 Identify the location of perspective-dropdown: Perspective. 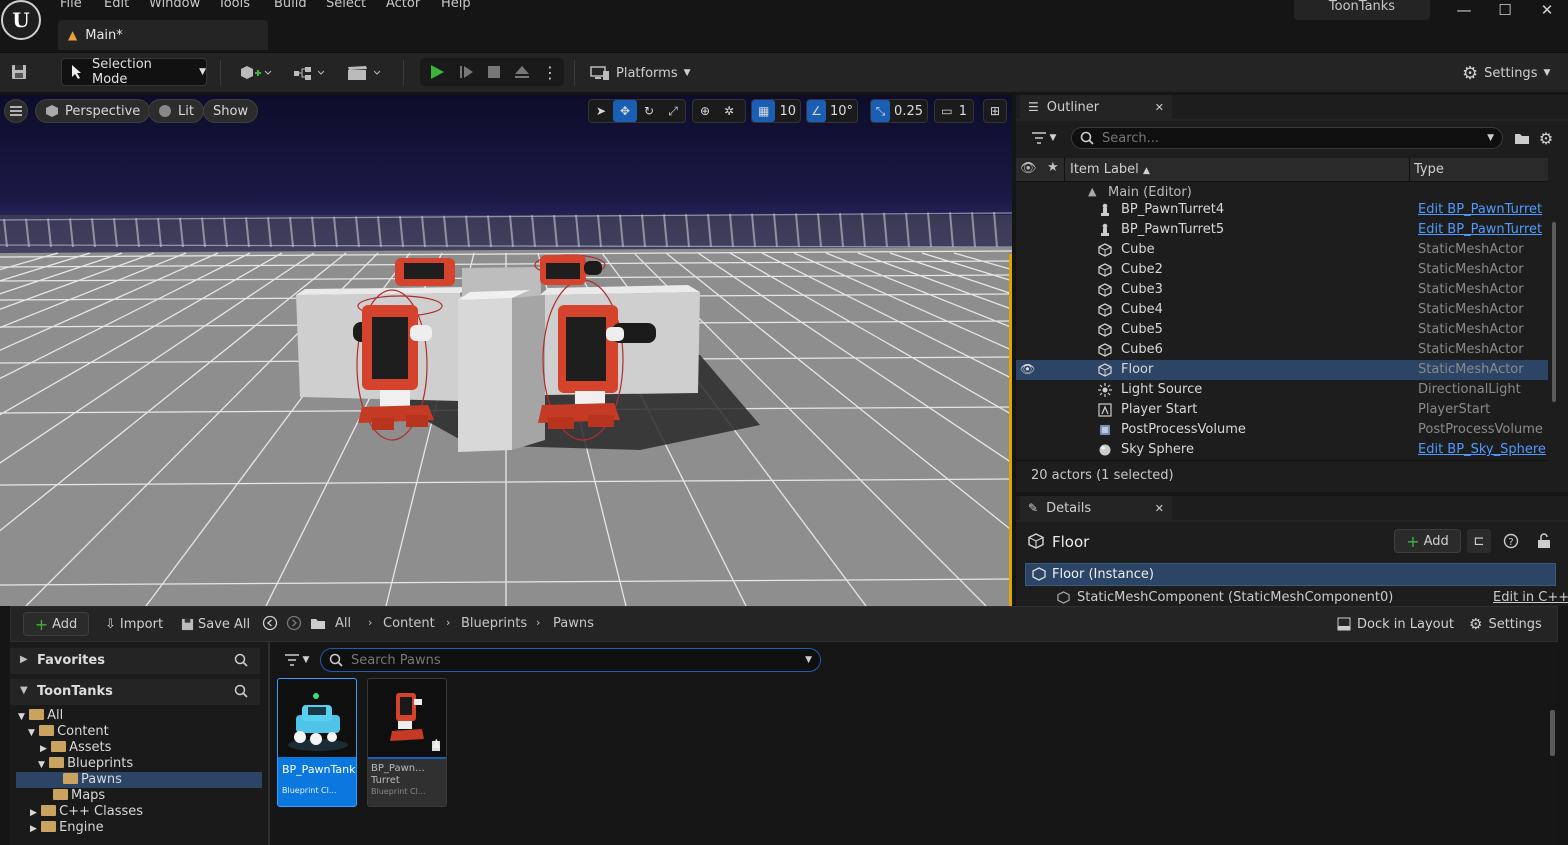
(93, 111).